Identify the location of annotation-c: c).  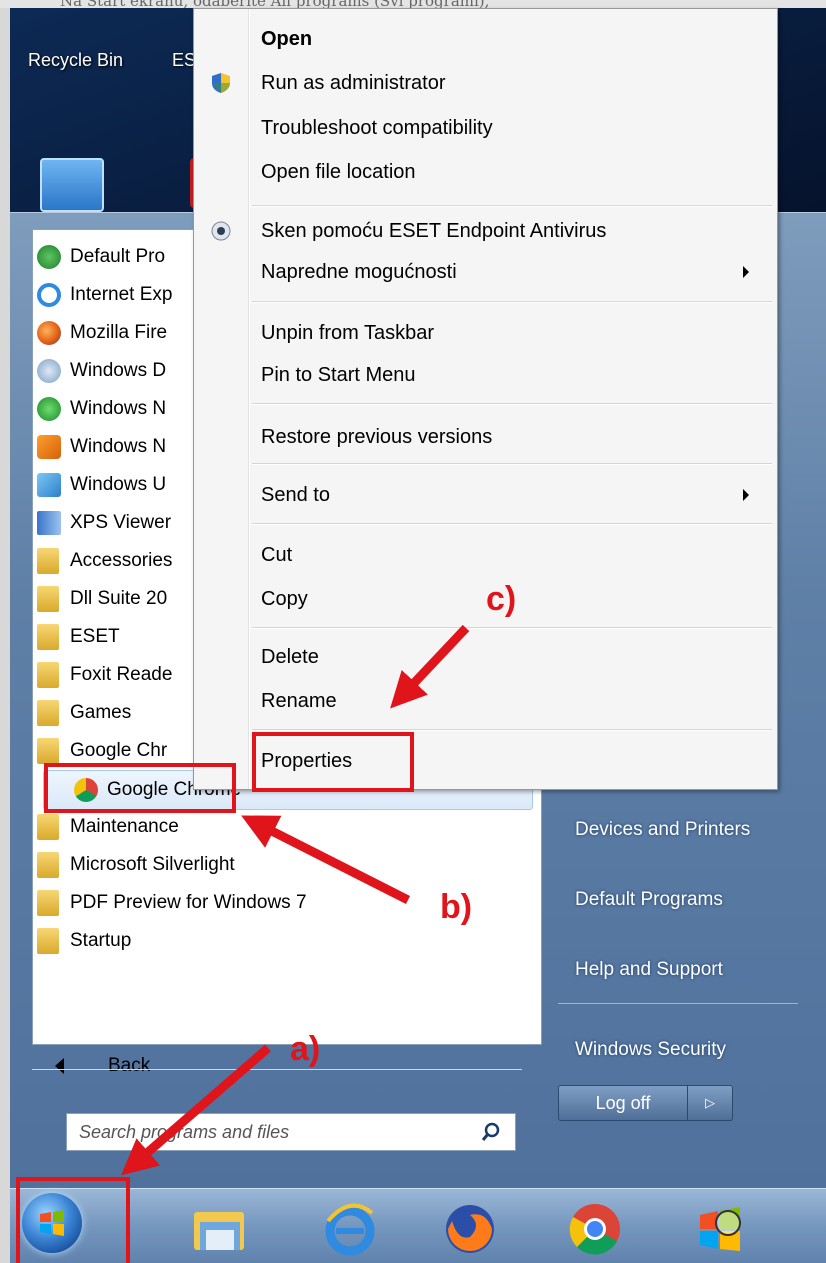
(501, 599).